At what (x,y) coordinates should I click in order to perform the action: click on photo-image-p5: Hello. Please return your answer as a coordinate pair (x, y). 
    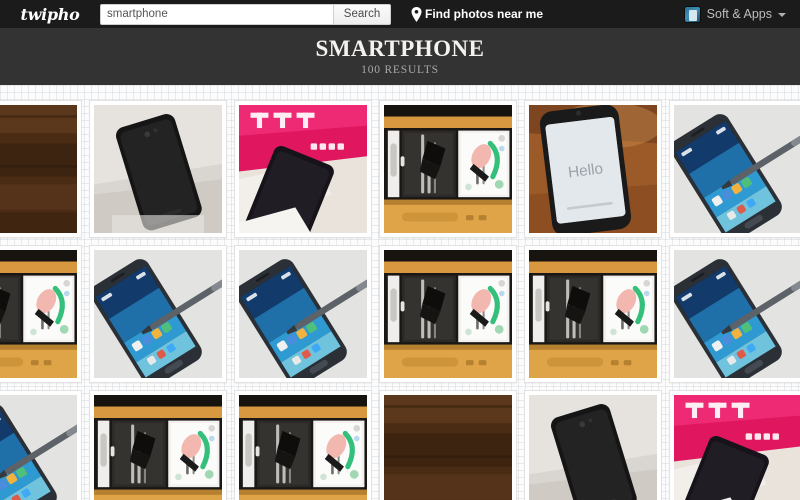
    Looking at the image, I should click on (593, 169).